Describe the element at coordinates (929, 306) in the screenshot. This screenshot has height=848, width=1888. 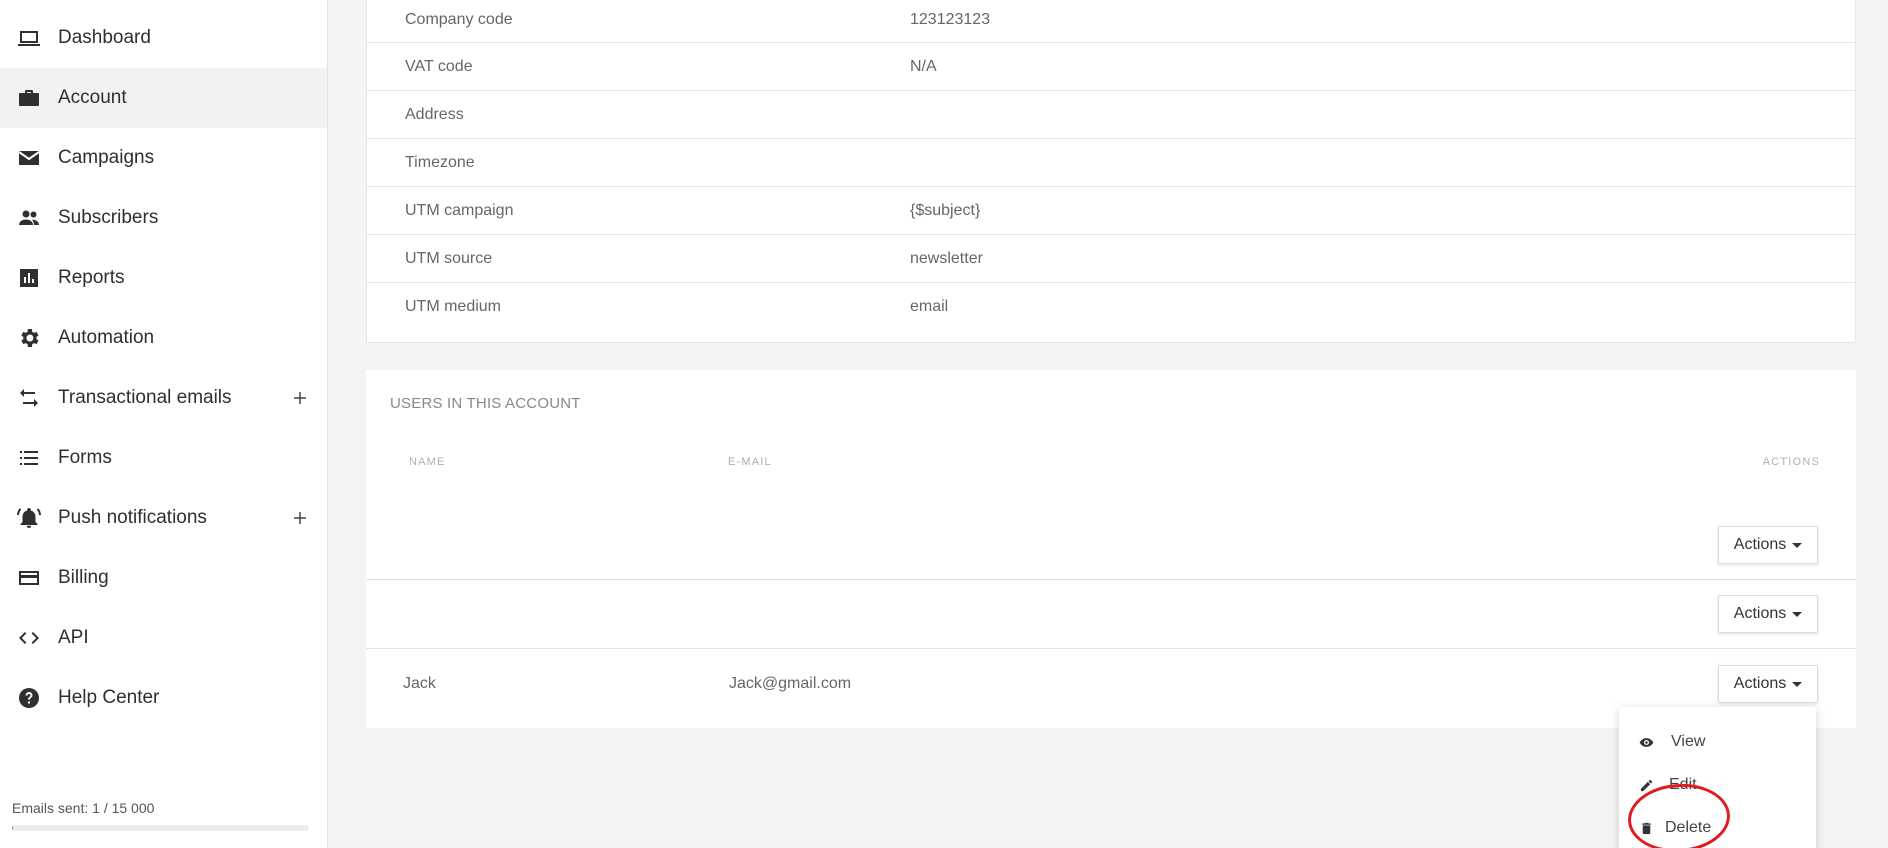
I see `detail-value: email` at that location.